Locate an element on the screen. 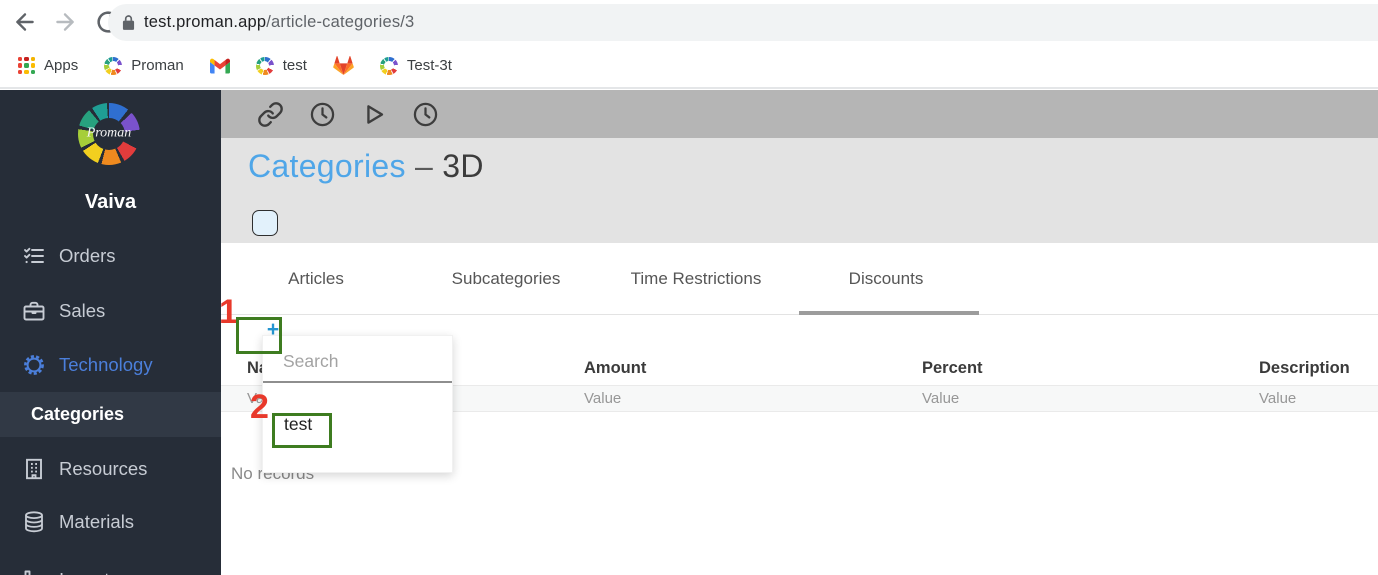 This screenshot has height=575, width=1378. play-icon is located at coordinates (375, 114).